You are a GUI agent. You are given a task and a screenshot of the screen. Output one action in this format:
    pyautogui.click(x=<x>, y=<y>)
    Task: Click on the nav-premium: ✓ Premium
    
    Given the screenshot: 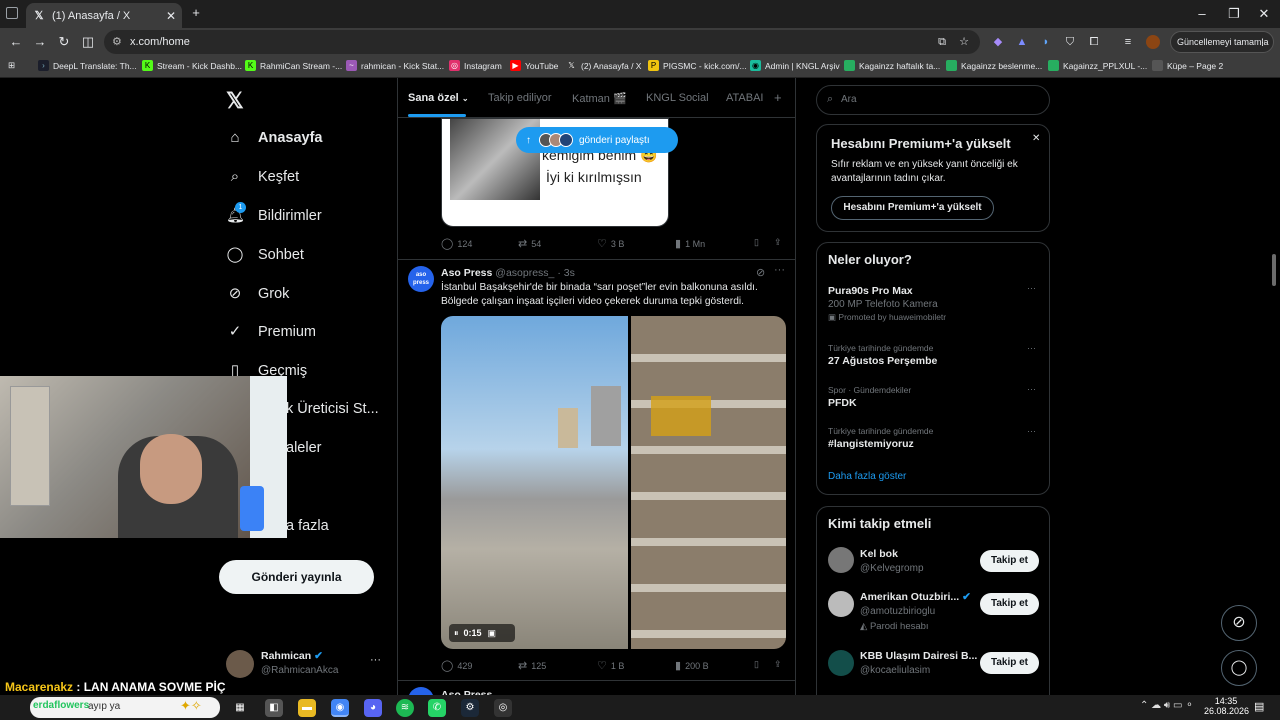 What is the action you would take?
    pyautogui.click(x=271, y=332)
    